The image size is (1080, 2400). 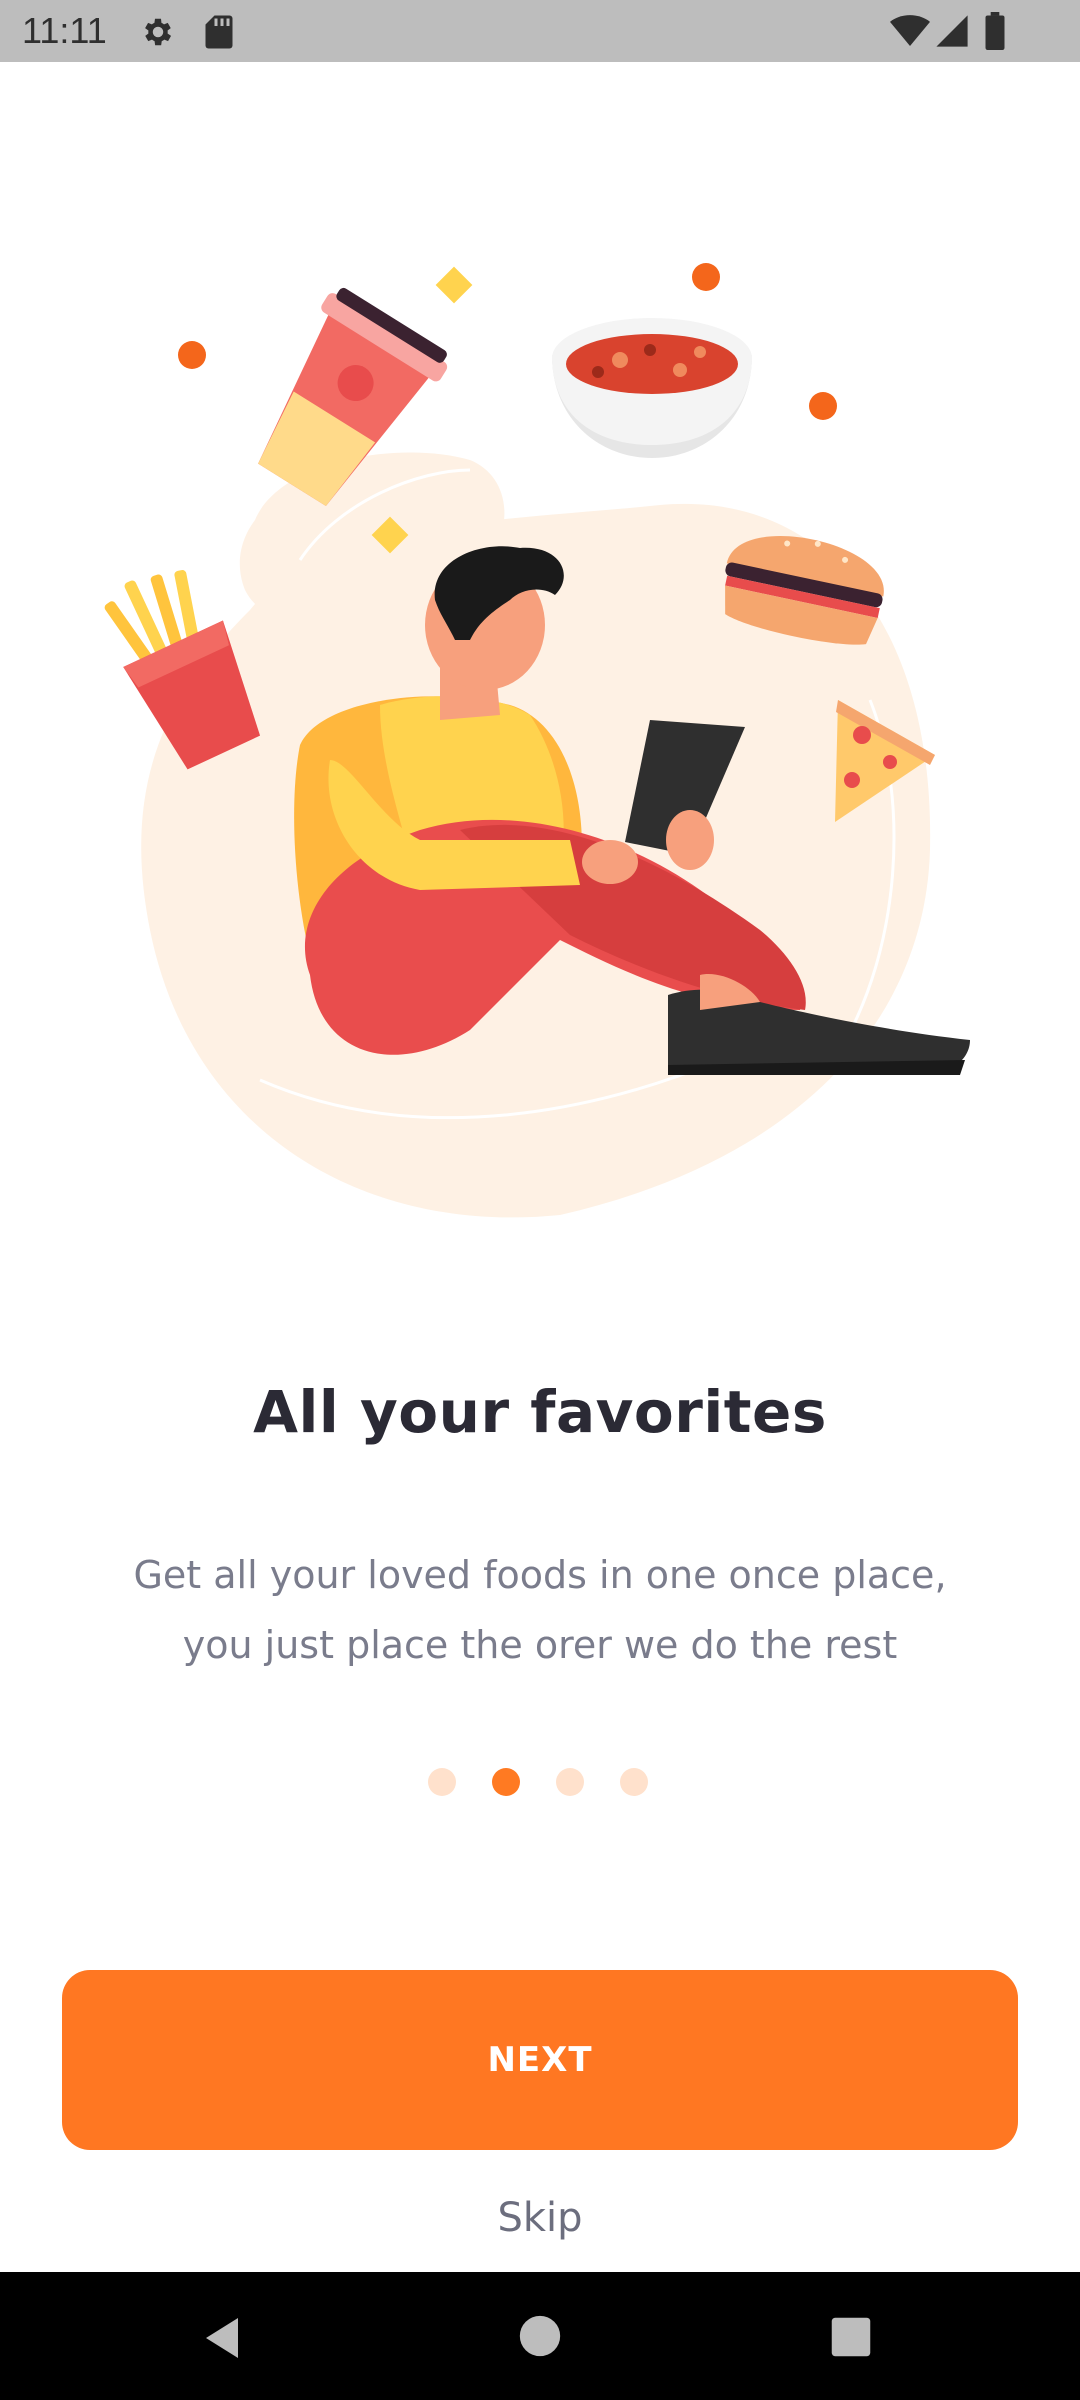 I want to click on sd-card-icon, so click(x=219, y=32).